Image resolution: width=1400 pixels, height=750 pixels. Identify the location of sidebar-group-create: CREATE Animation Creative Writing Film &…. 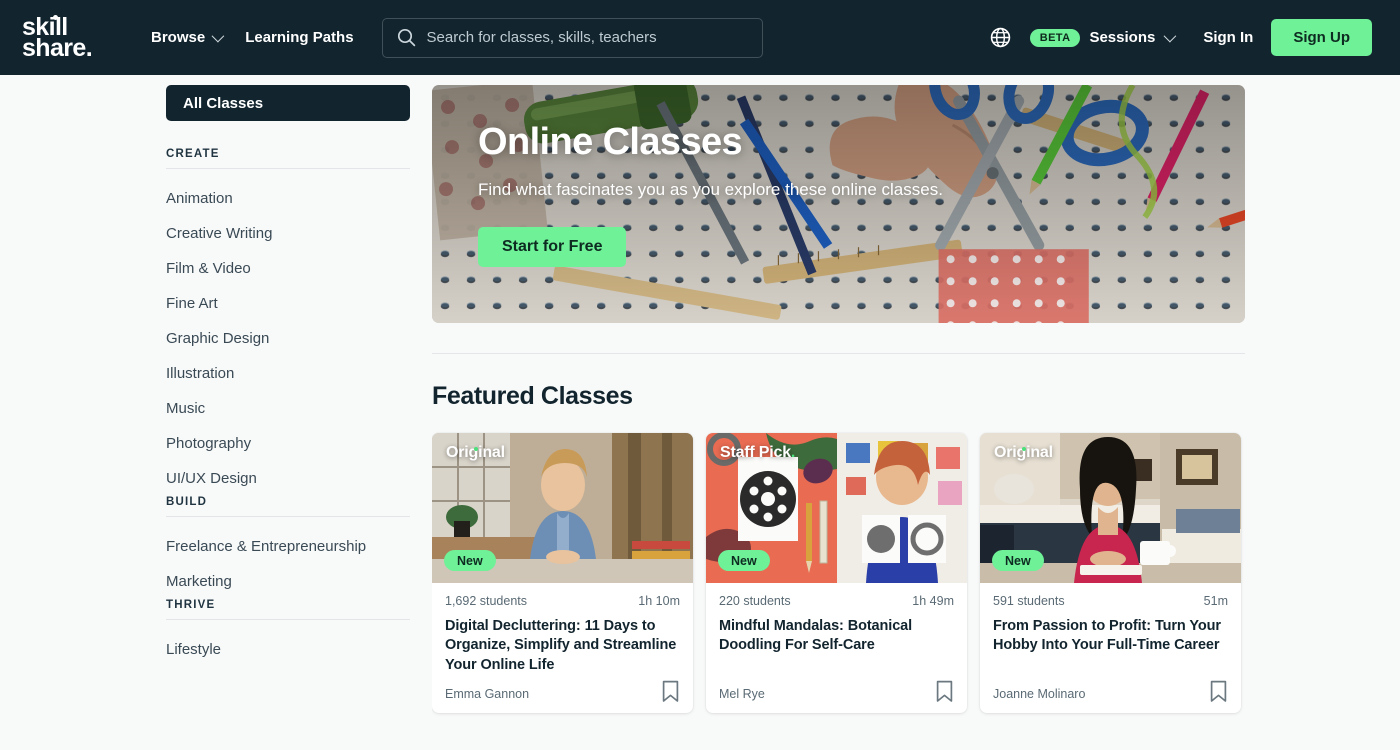
(288, 322).